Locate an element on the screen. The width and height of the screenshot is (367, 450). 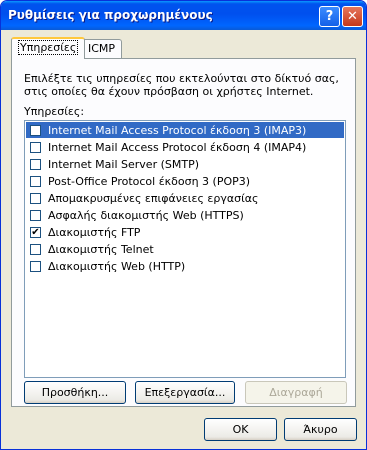
window-title: Ρυθμίσεις για προχωρημένους is located at coordinates (110, 15).